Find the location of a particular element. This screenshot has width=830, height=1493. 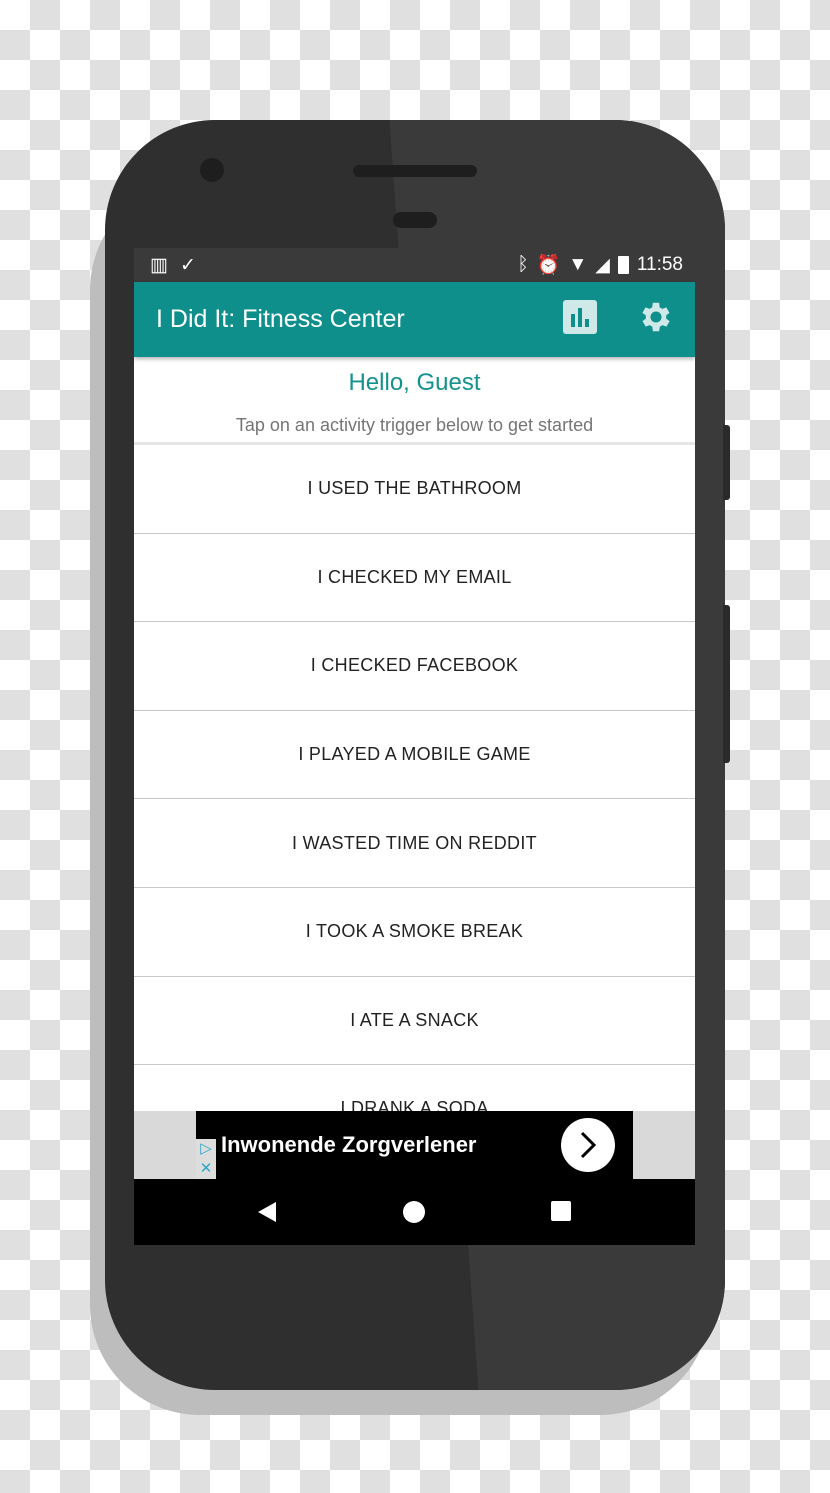

ad-choices-icon: ▷ is located at coordinates (206, 1149).